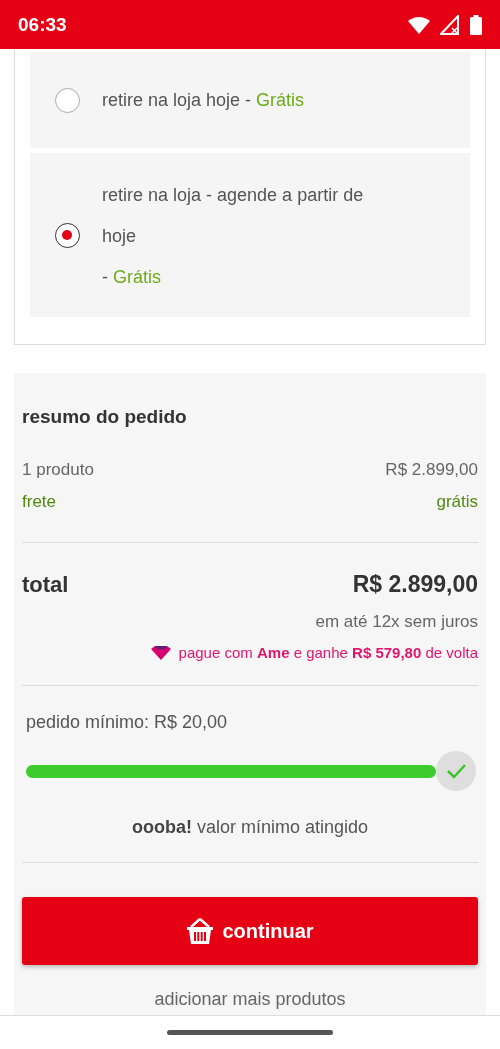 The height and width of the screenshot is (1049, 500). I want to click on cashback-text: pague com Ame e ganhe R$ 579,80 de volta, so click(328, 652).